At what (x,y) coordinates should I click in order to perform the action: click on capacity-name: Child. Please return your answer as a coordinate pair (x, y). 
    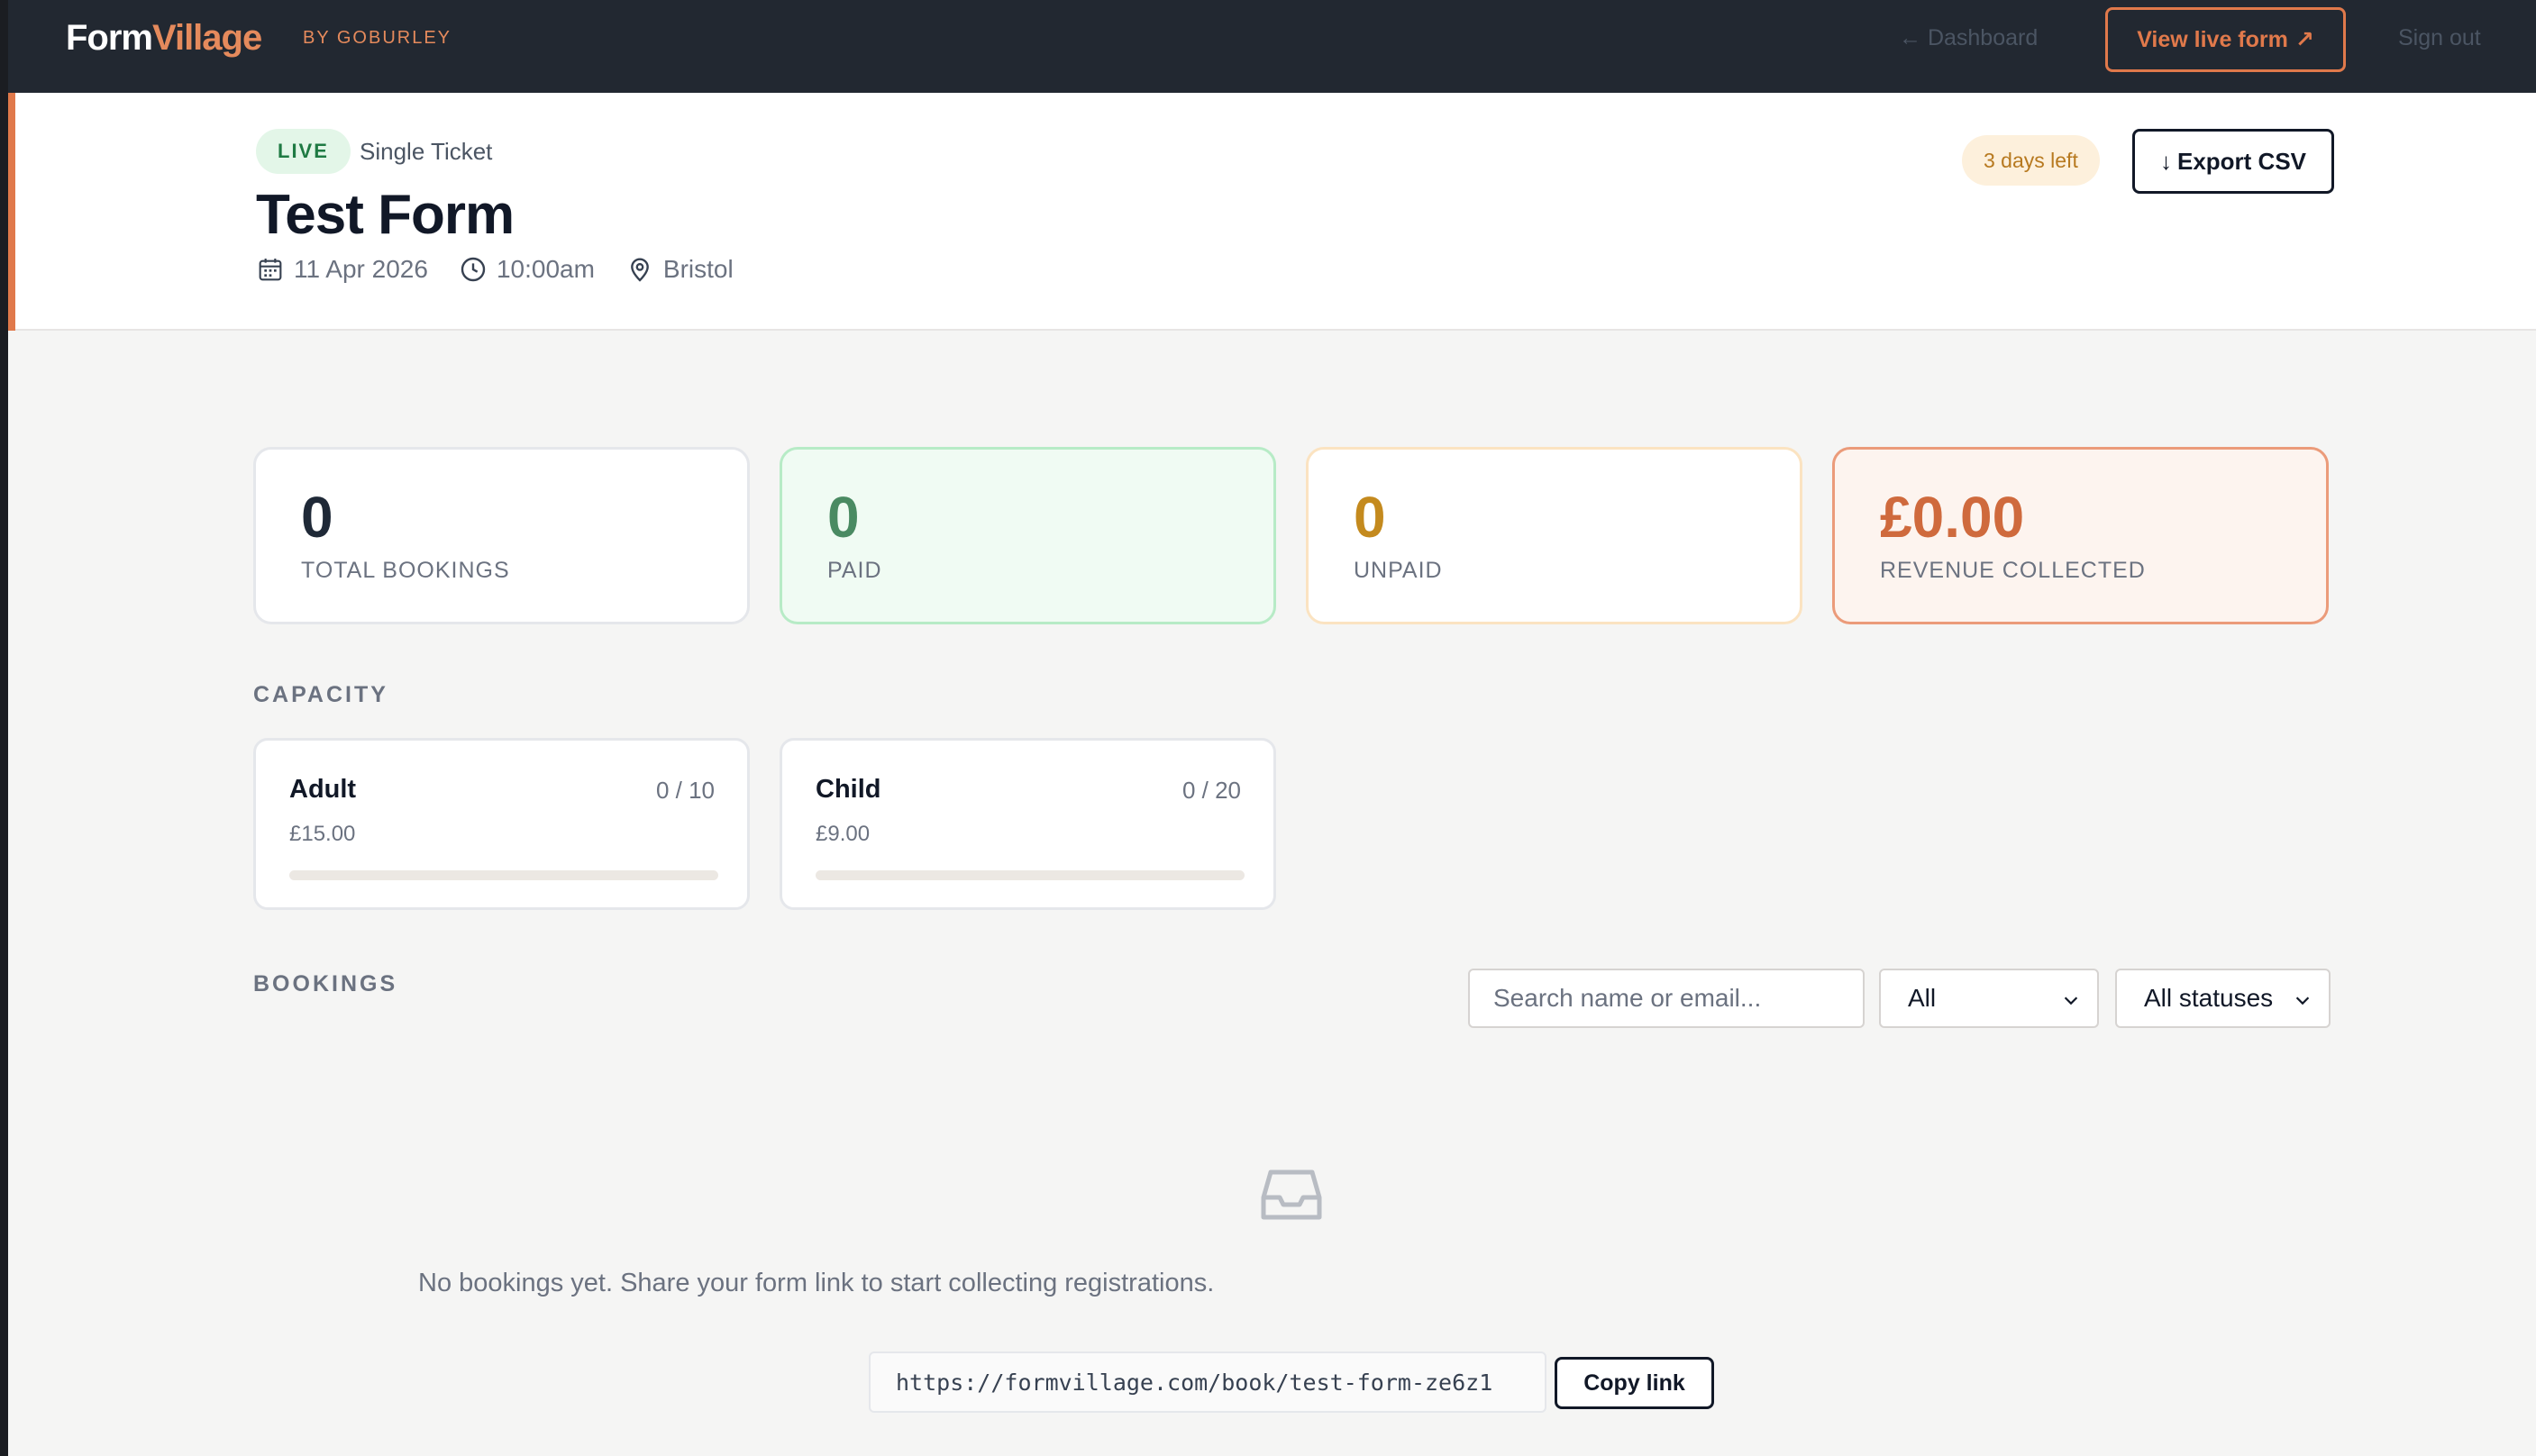
    Looking at the image, I should click on (848, 789).